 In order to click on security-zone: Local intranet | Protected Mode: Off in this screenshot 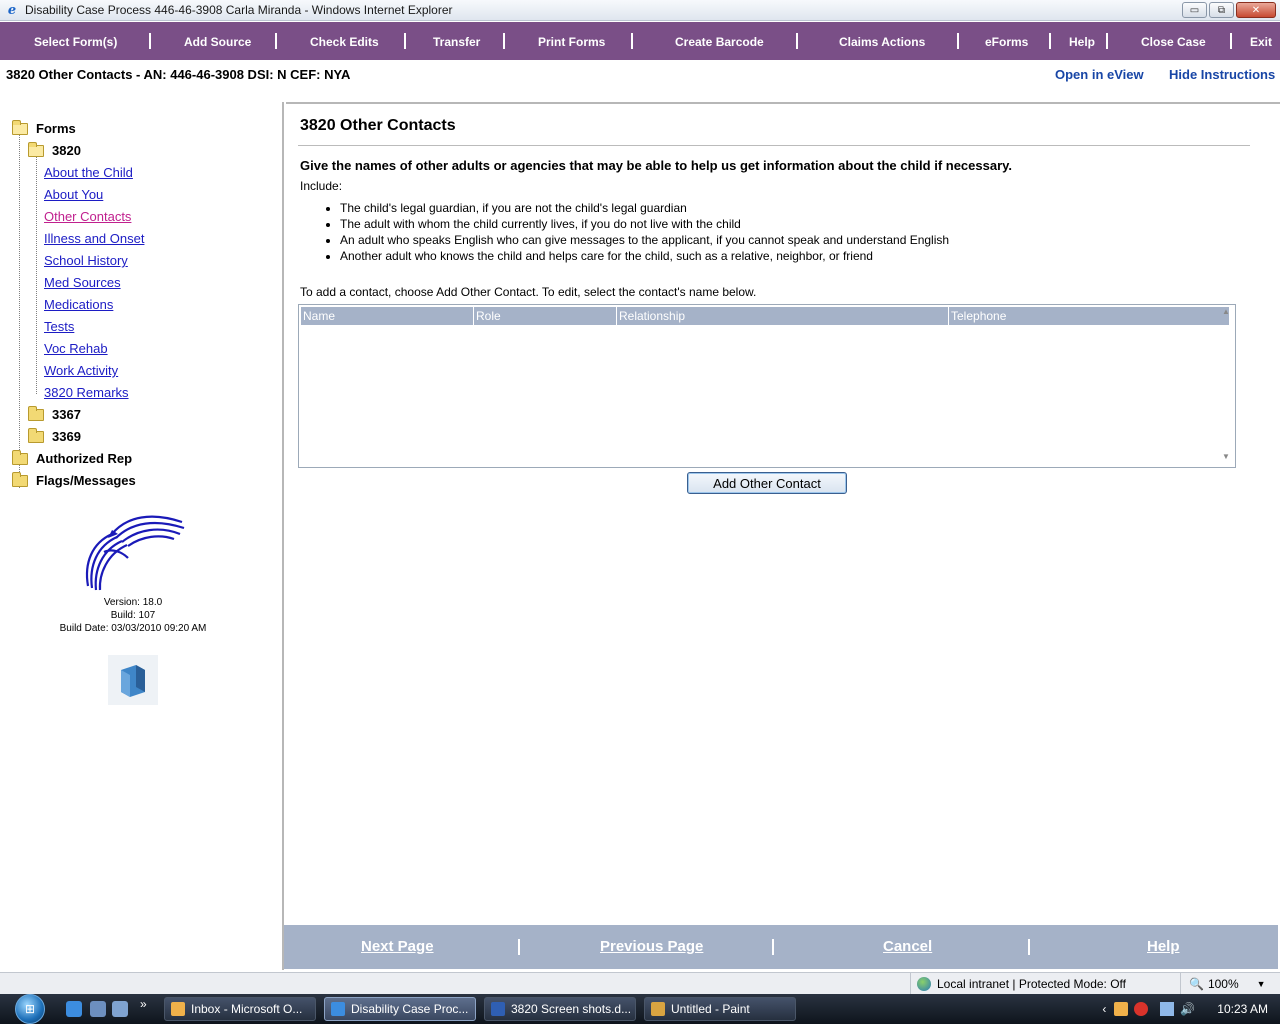, I will do `click(1018, 984)`.